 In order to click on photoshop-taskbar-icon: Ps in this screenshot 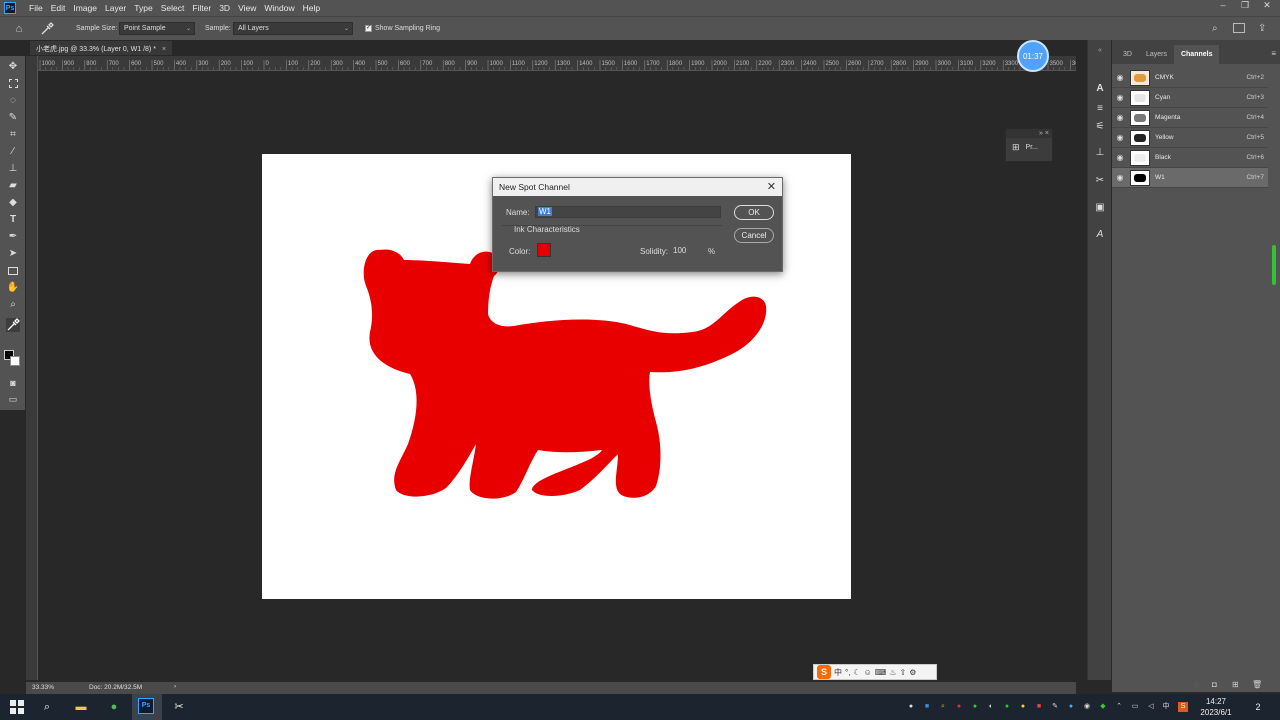, I will do `click(147, 707)`.